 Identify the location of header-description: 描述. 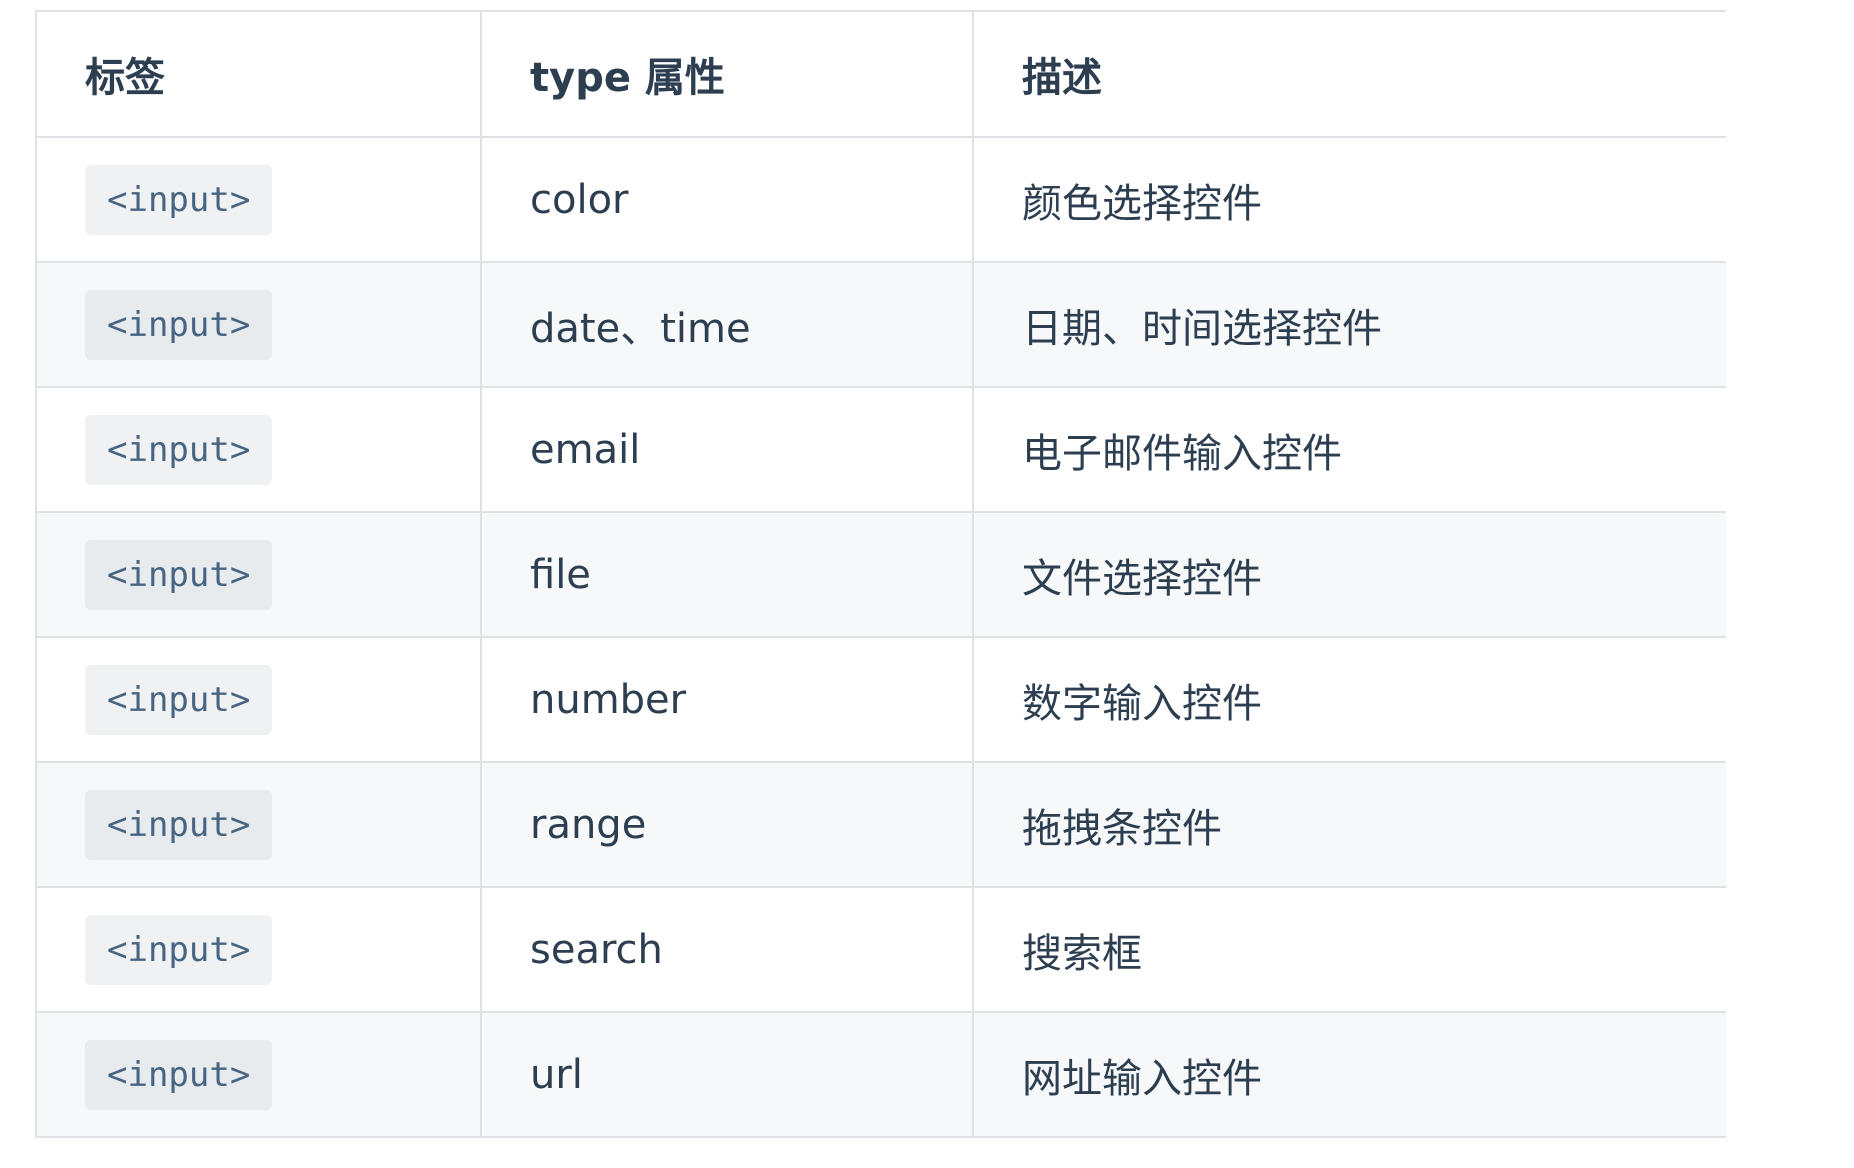
(1349, 74).